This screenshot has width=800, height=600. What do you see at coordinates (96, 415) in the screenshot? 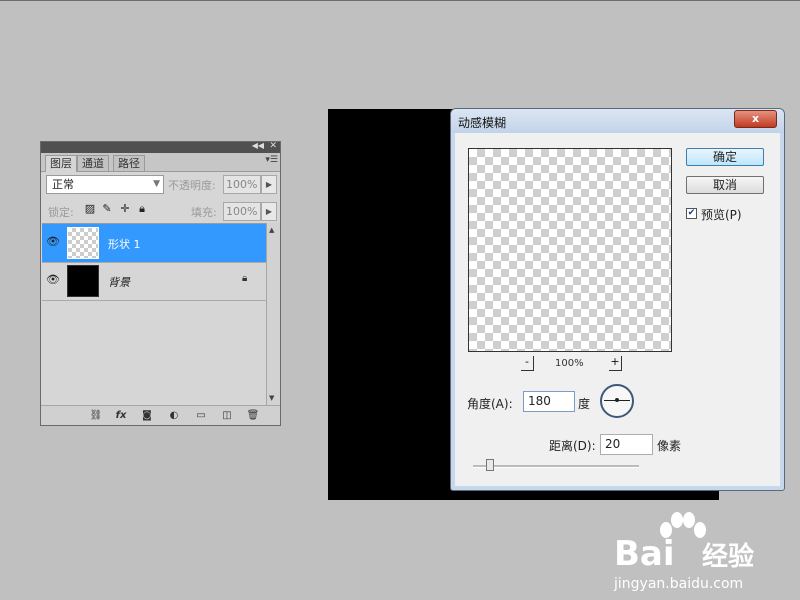
I see `link-icon: ⛓` at bounding box center [96, 415].